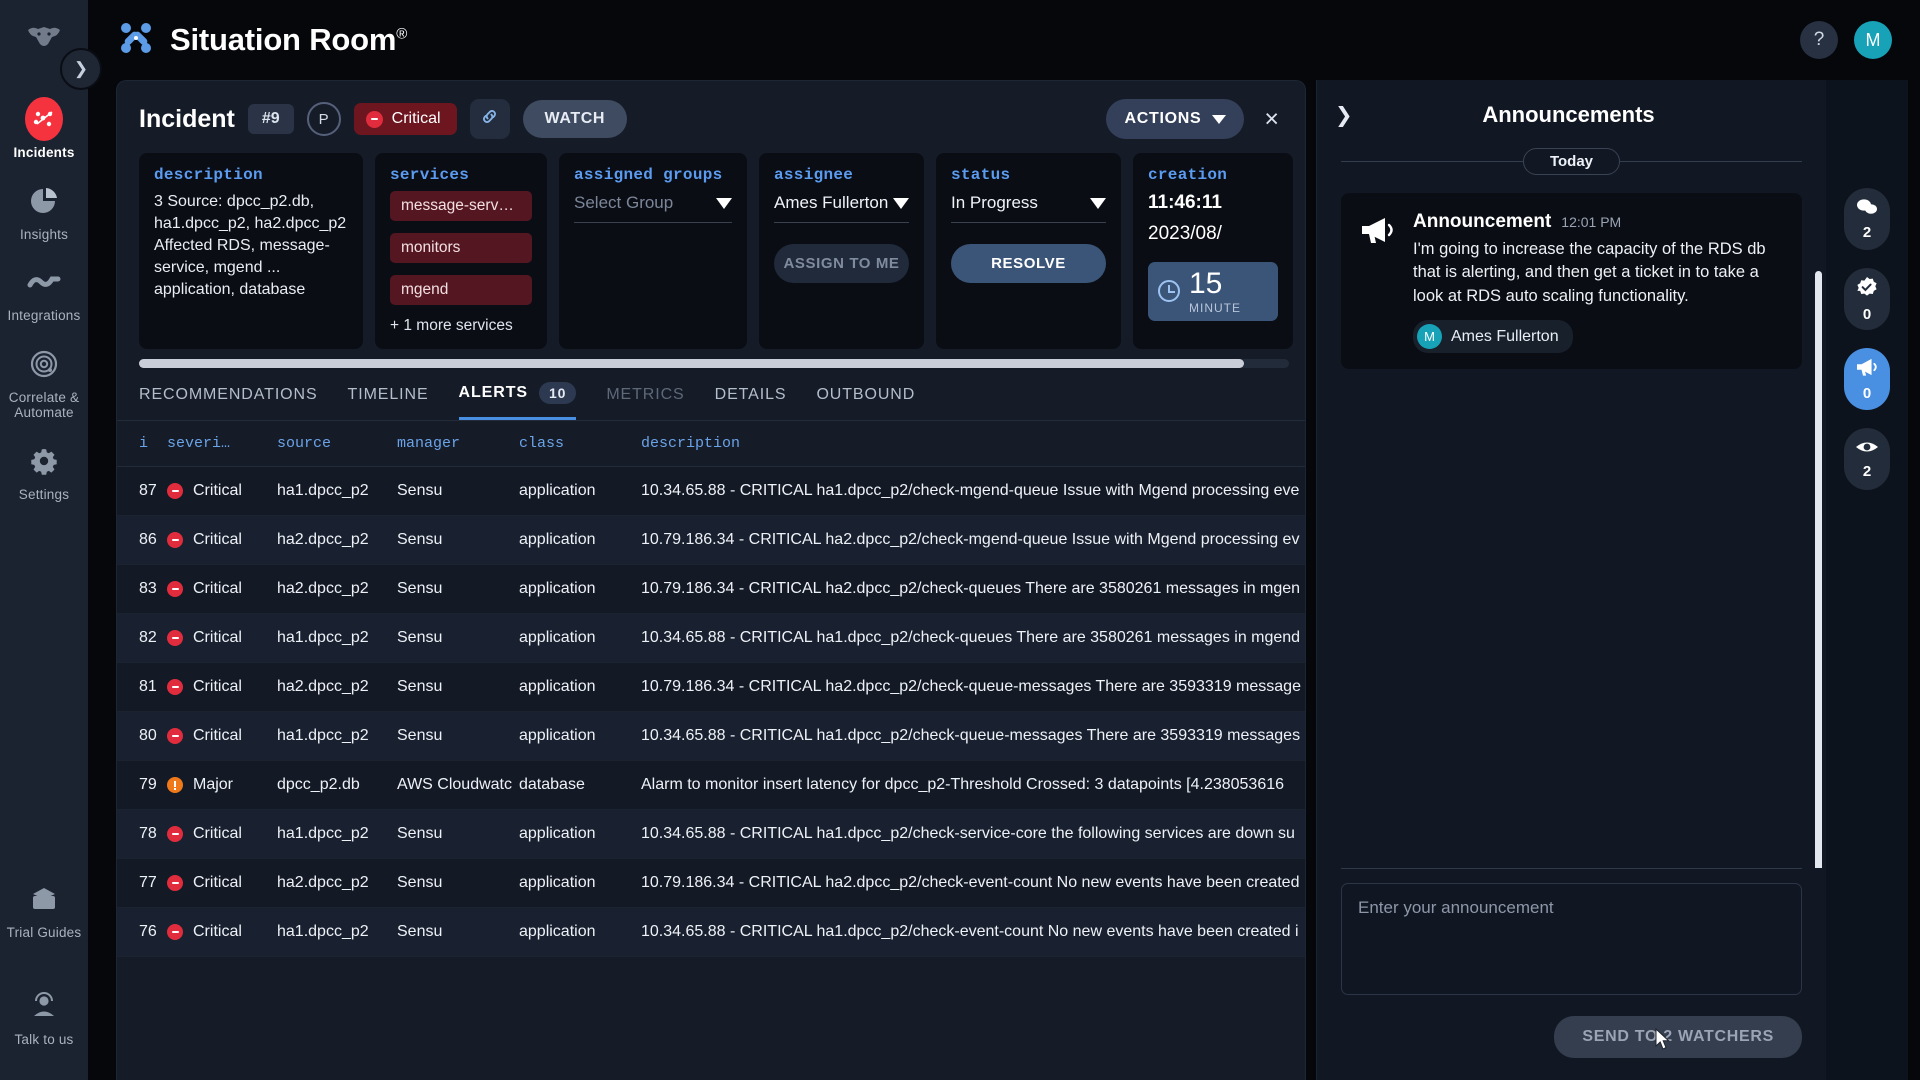 This screenshot has height=1080, width=1920. I want to click on divider-line-left, so click(1432, 161).